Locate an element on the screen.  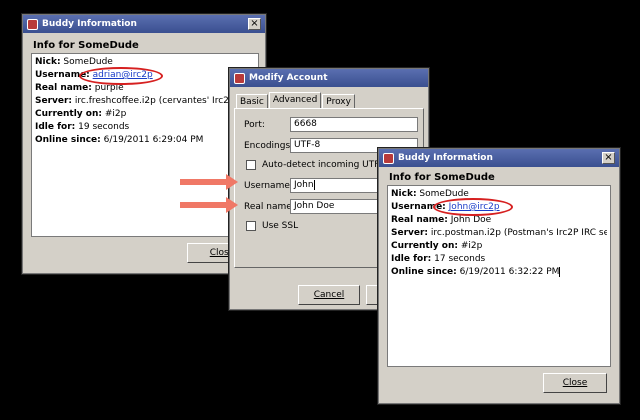
info-row-idle-for: Idle for: 17 seconds is located at coordinates (438, 259).